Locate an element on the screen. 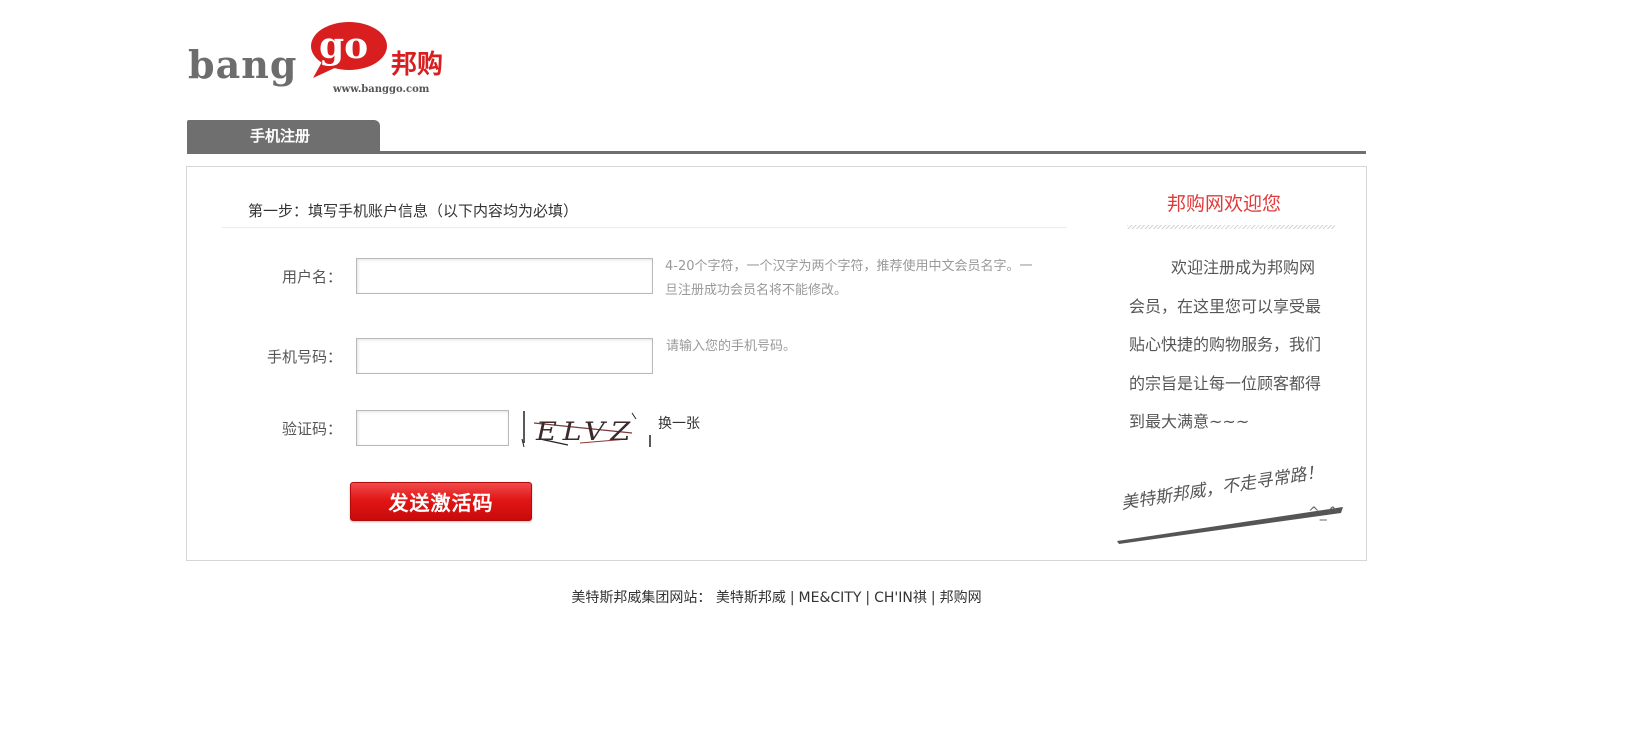 The width and height of the screenshot is (1630, 733). logo-bang-text: bang is located at coordinates (243, 64).